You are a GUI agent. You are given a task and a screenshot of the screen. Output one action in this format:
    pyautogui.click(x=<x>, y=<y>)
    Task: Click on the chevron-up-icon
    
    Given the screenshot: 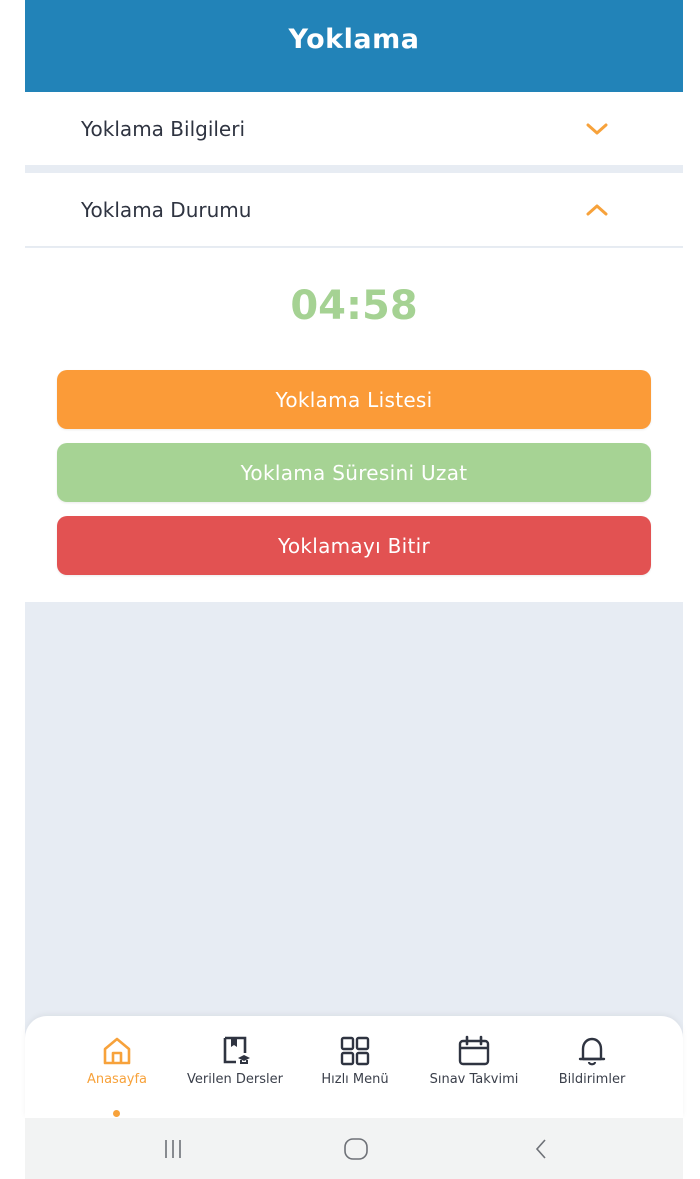 What is the action you would take?
    pyautogui.click(x=597, y=209)
    